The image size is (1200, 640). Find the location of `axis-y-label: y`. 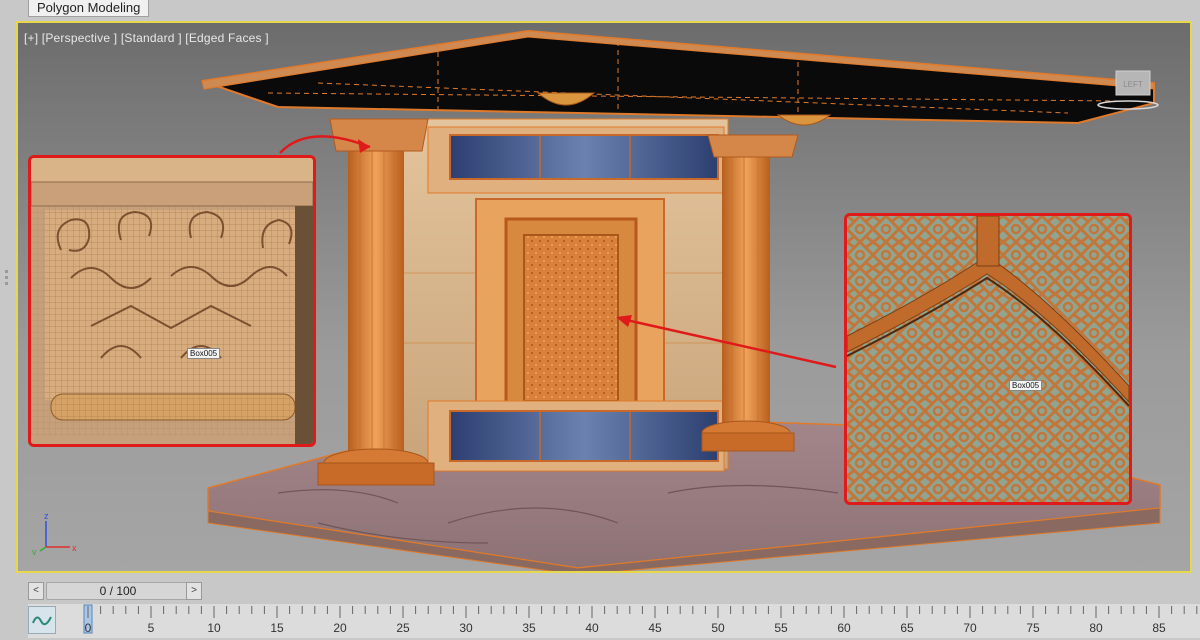

axis-y-label: y is located at coordinates (34, 551).